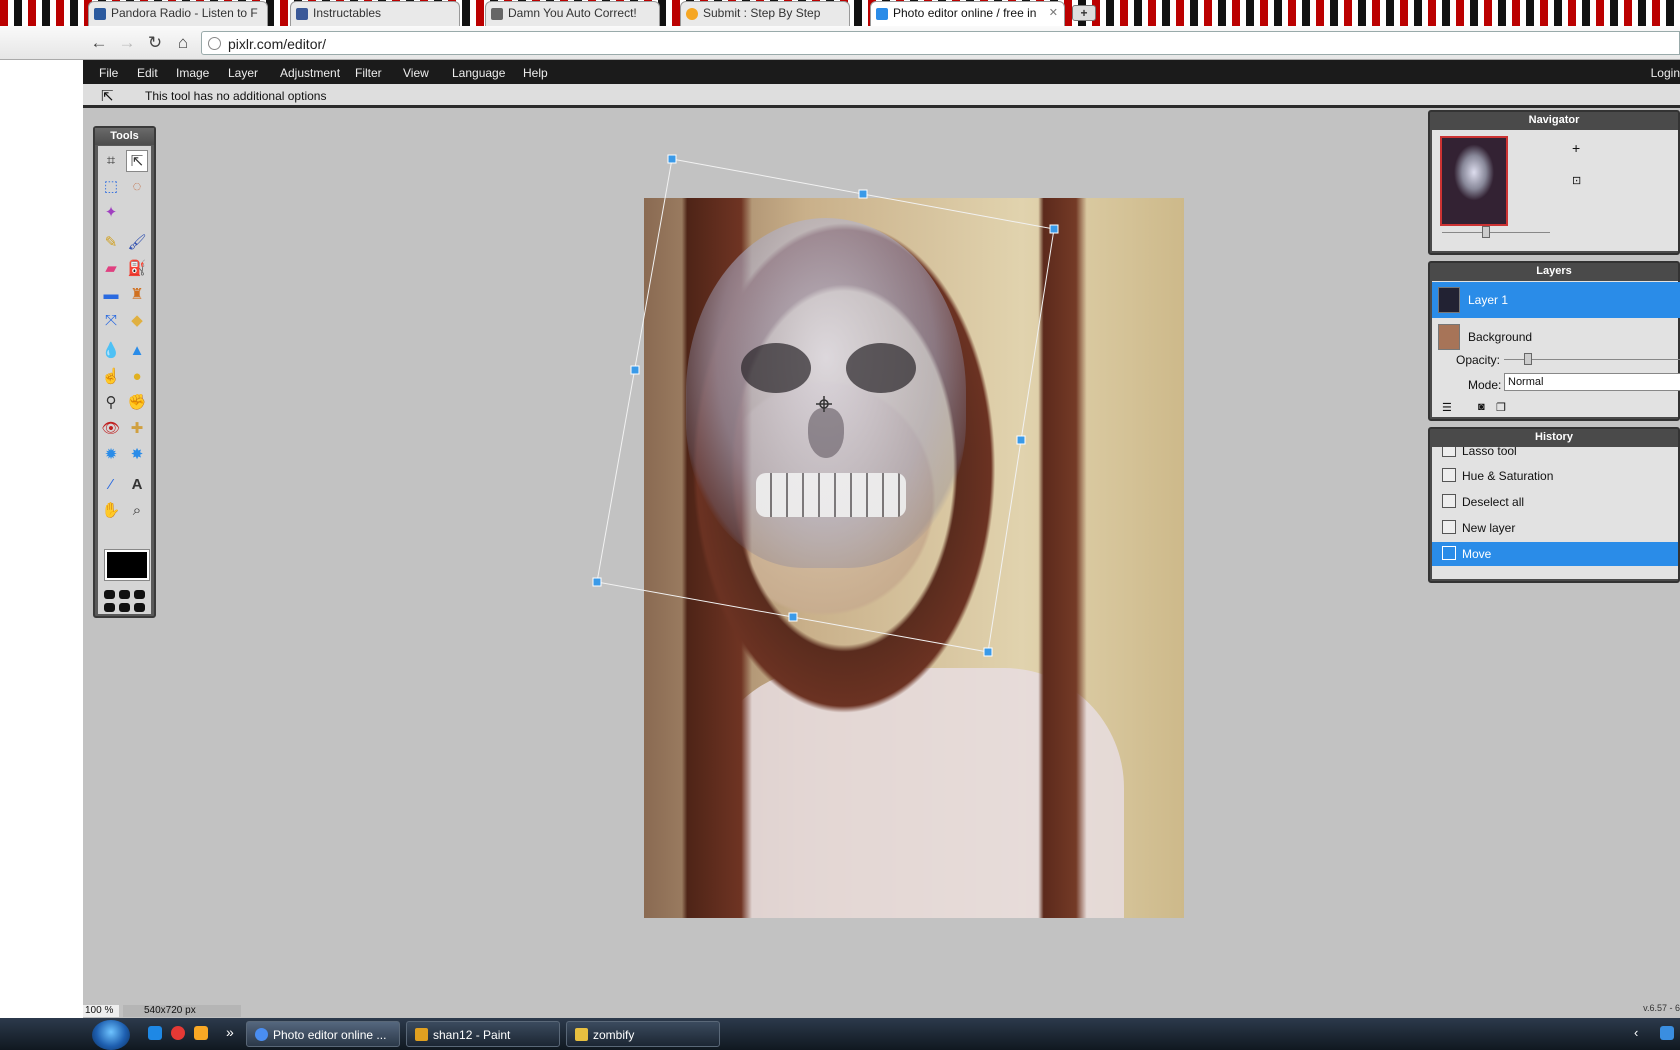 Image resolution: width=1680 pixels, height=1050 pixels. Describe the element at coordinates (1488, 300) in the screenshot. I see `layer-name: Layer 1` at that location.